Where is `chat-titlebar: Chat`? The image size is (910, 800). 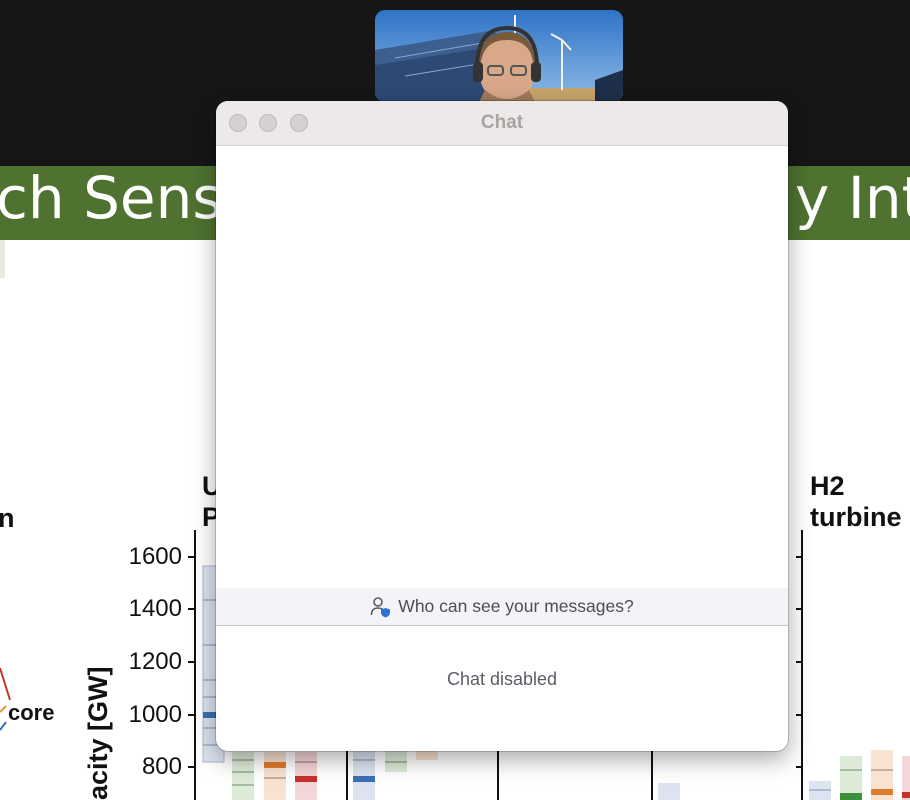 chat-titlebar: Chat is located at coordinates (502, 123).